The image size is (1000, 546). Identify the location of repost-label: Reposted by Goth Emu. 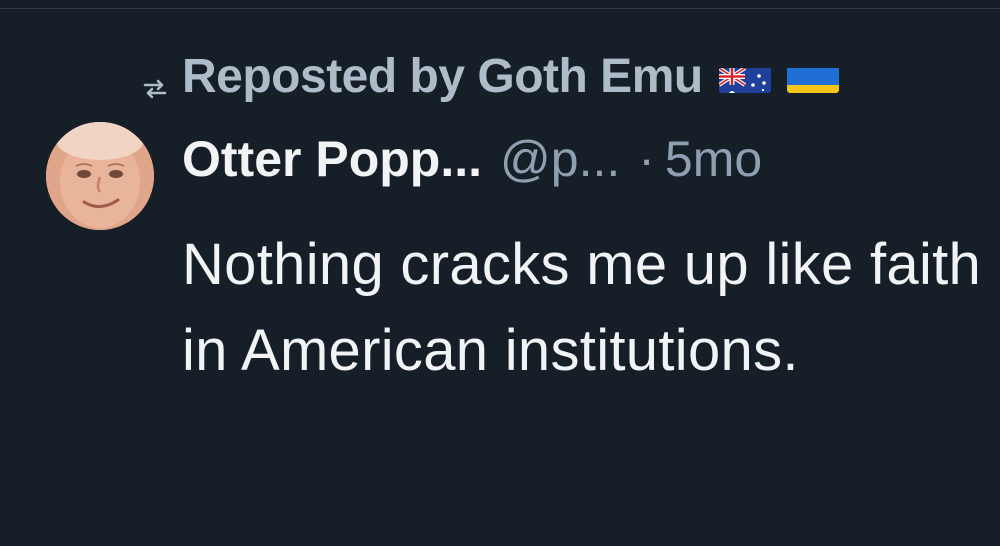
(442, 76).